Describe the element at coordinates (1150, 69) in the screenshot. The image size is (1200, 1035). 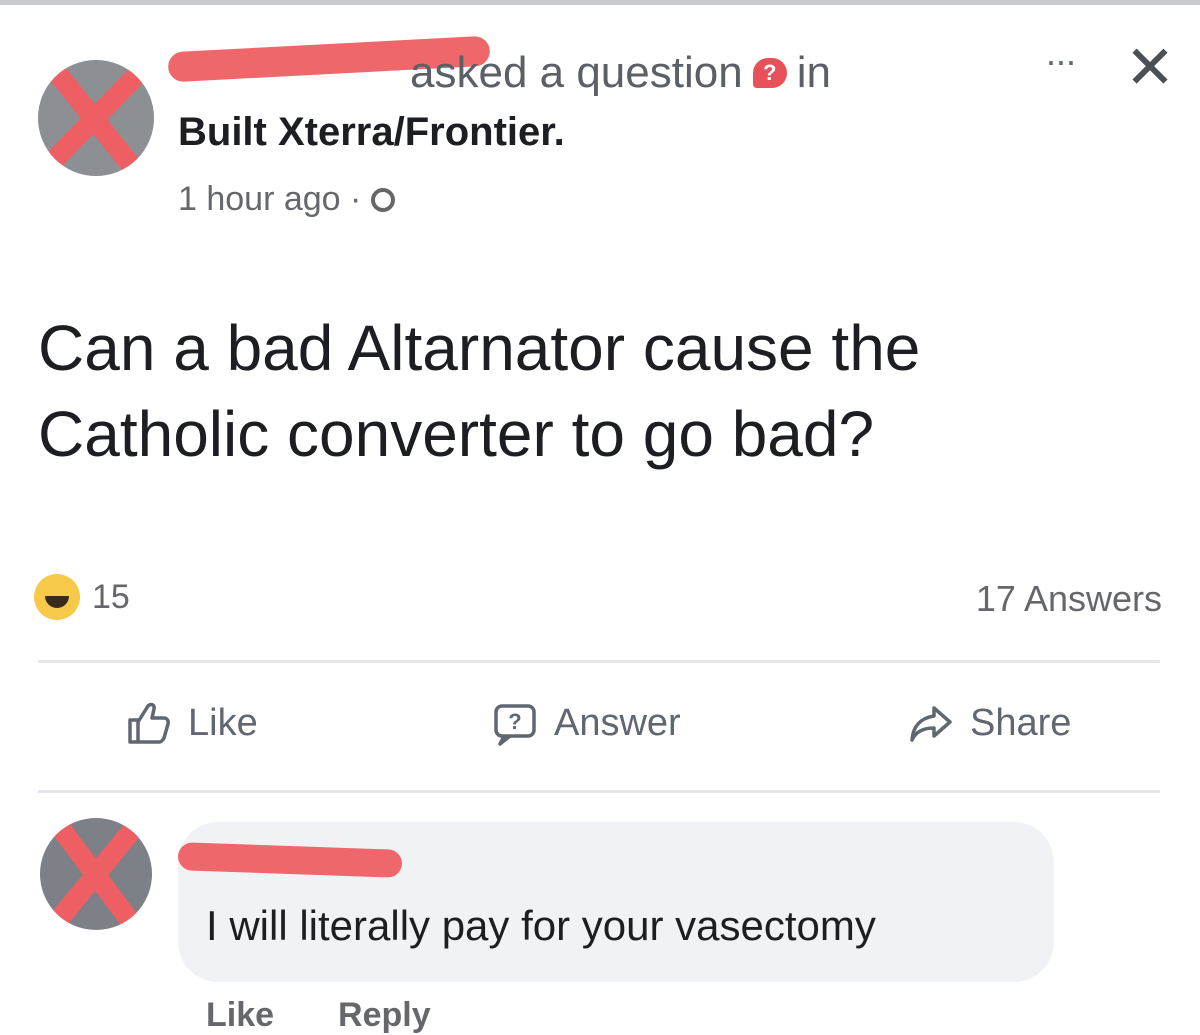
I see `close-button: ✕` at that location.